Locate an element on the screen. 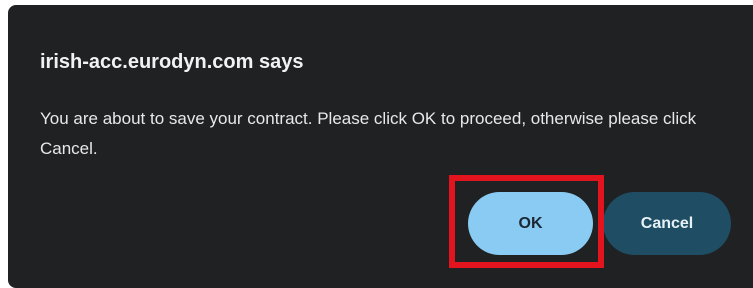  cancel-button: Cancel is located at coordinates (667, 223).